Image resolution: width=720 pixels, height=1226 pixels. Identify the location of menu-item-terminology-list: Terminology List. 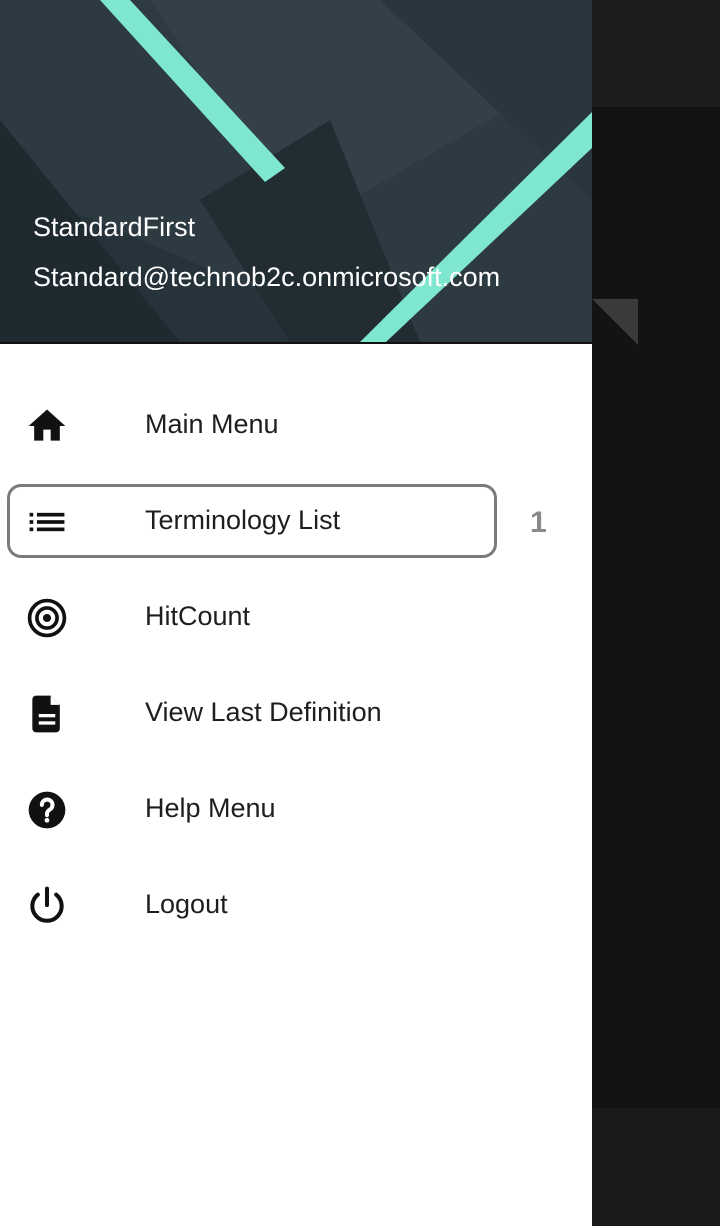
(296, 522).